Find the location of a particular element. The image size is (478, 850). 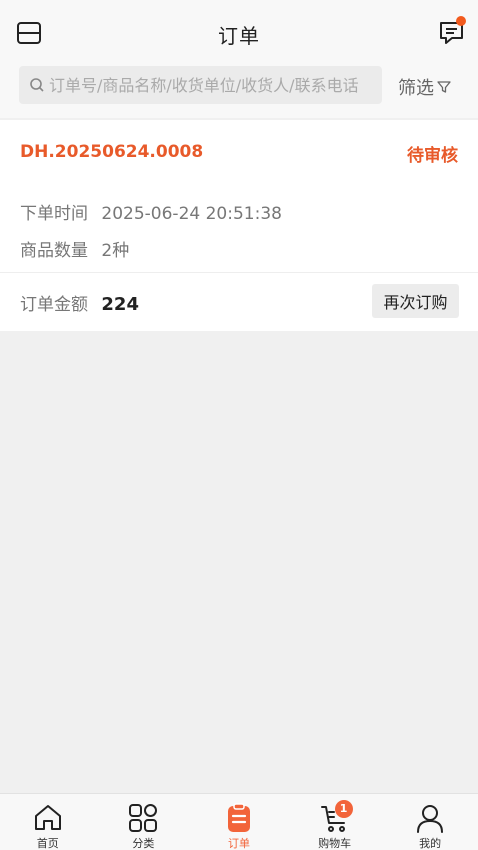

cart-icon: 1 is located at coordinates (336, 817).